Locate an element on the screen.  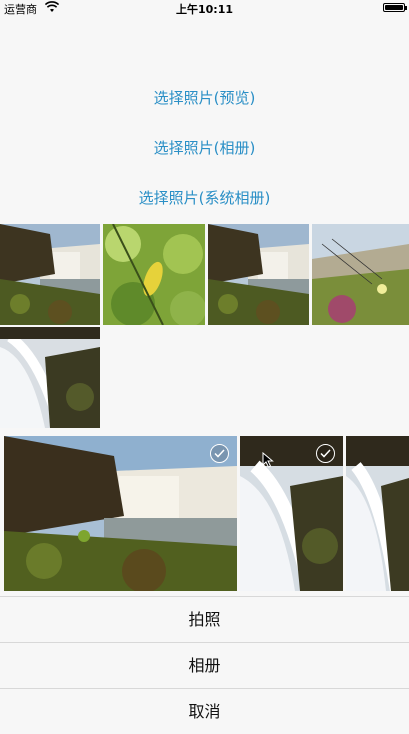
cursor-icon is located at coordinates (268, 460).